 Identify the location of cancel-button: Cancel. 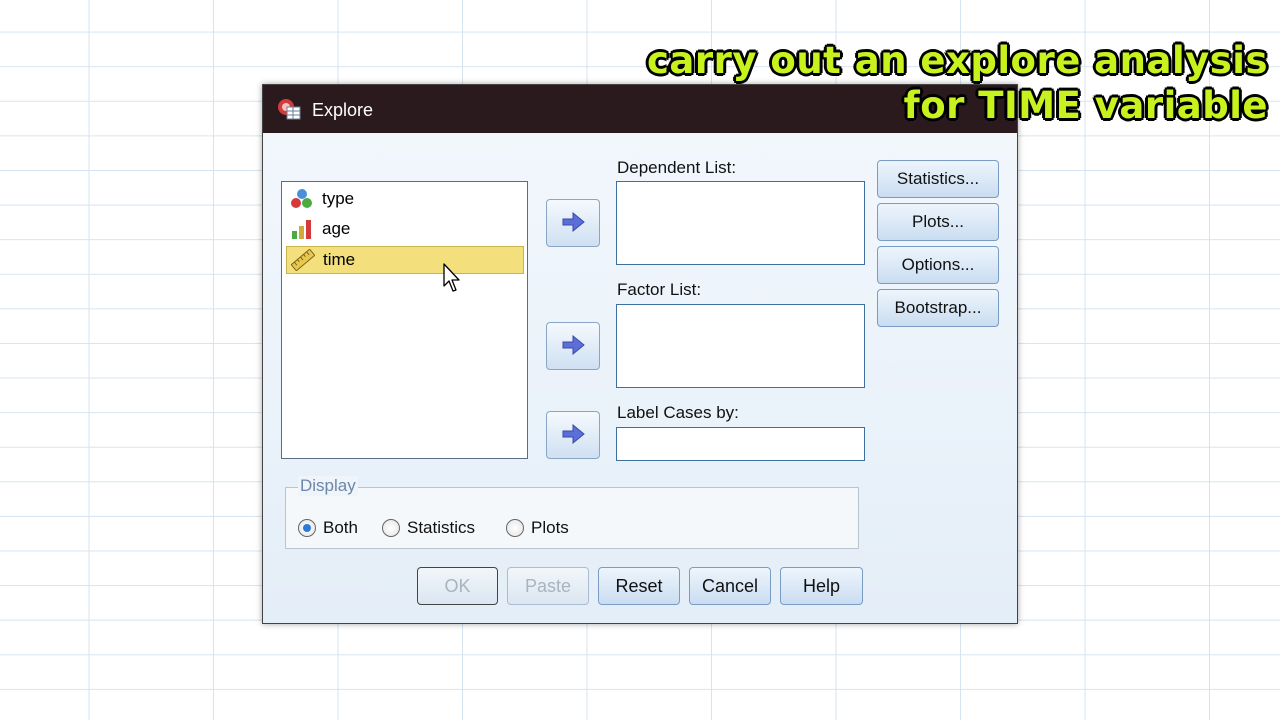
(730, 586).